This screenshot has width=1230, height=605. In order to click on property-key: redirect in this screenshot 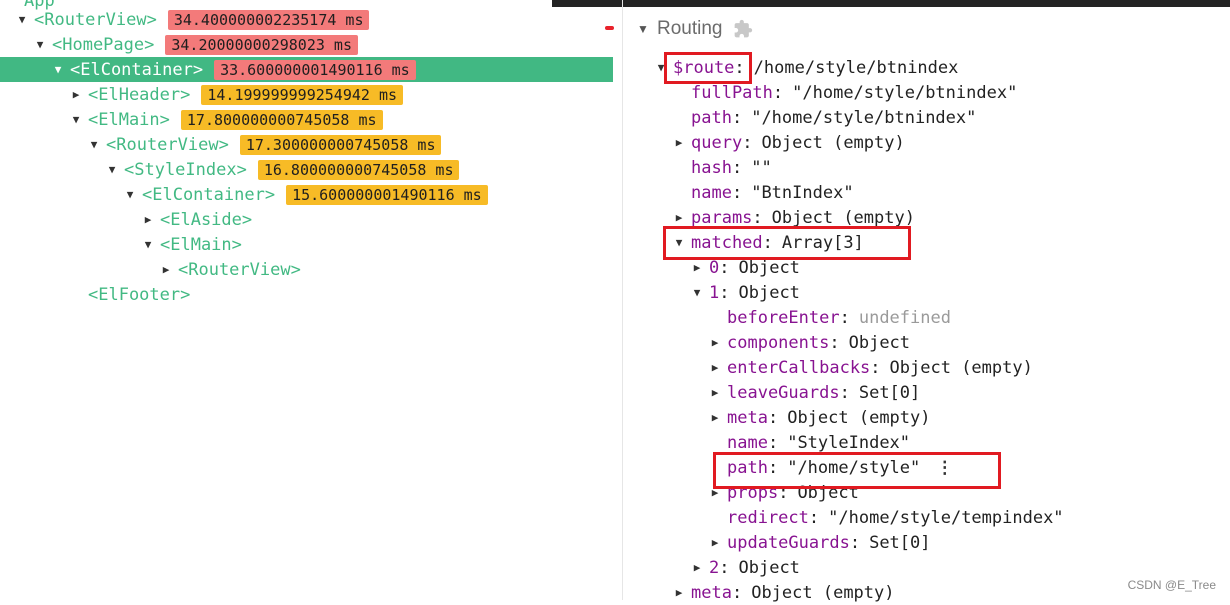, I will do `click(768, 517)`.